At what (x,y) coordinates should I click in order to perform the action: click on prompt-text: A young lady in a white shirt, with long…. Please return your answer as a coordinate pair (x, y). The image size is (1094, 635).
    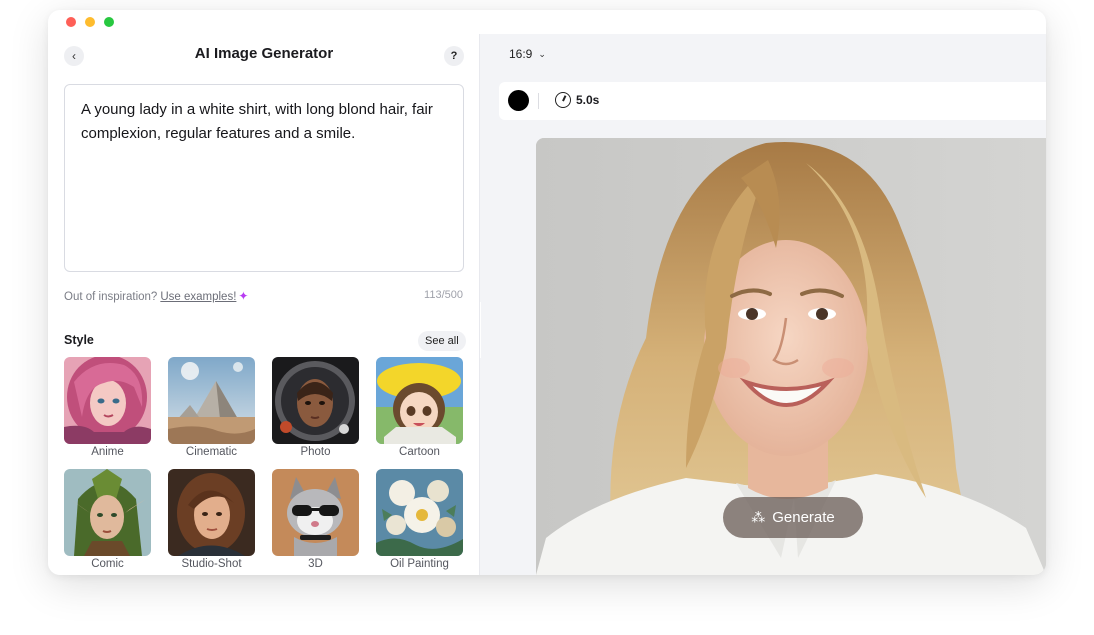
    Looking at the image, I should click on (264, 122).